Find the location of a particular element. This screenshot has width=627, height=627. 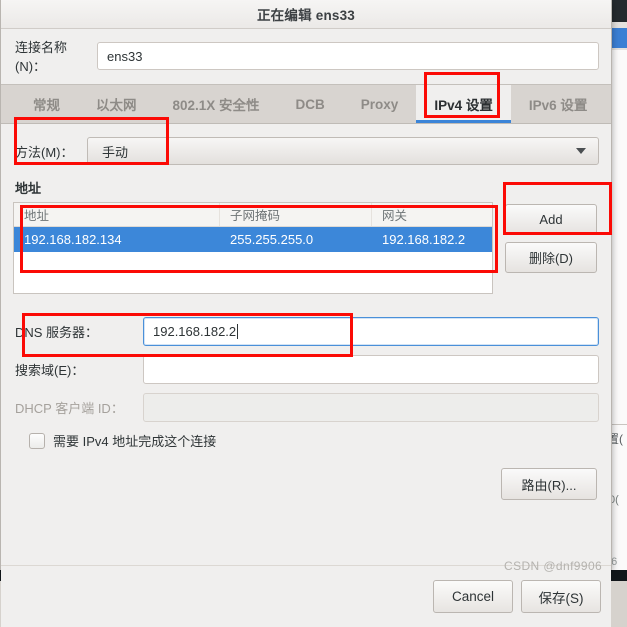

method-row: 方法(M)： 手动 is located at coordinates (306, 144).